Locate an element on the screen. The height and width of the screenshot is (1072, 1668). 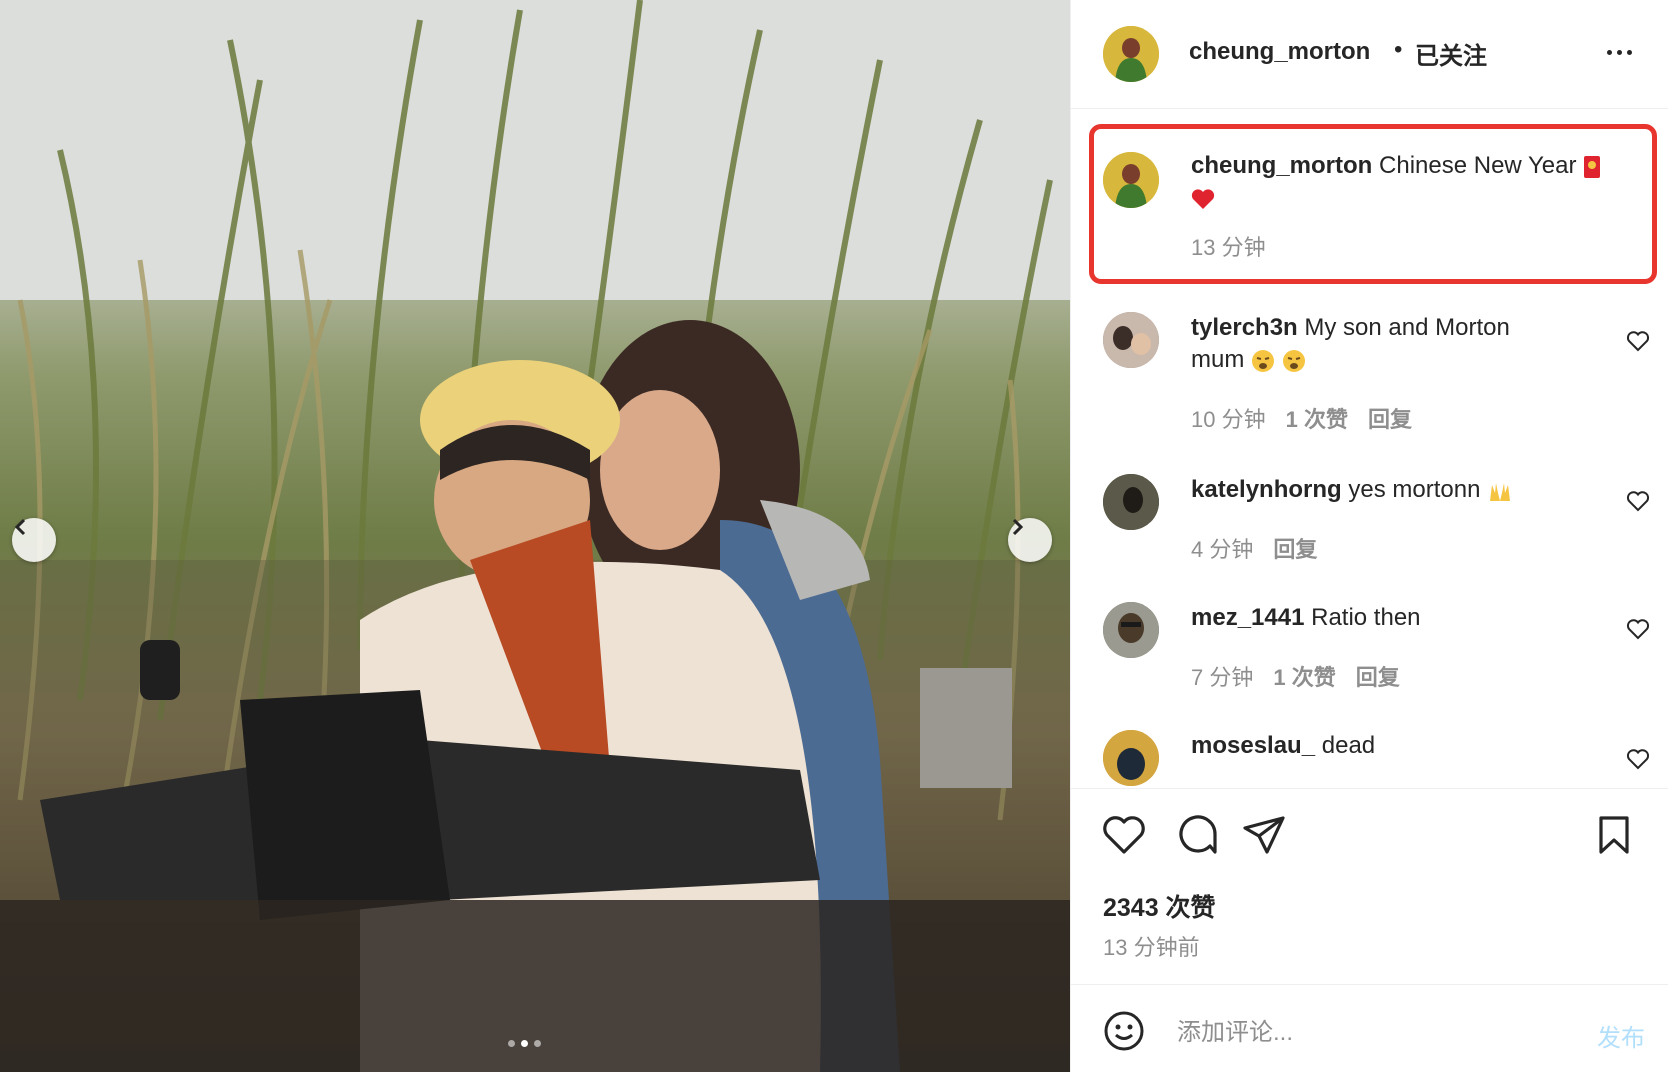
author-avatar is located at coordinates (1131, 54).